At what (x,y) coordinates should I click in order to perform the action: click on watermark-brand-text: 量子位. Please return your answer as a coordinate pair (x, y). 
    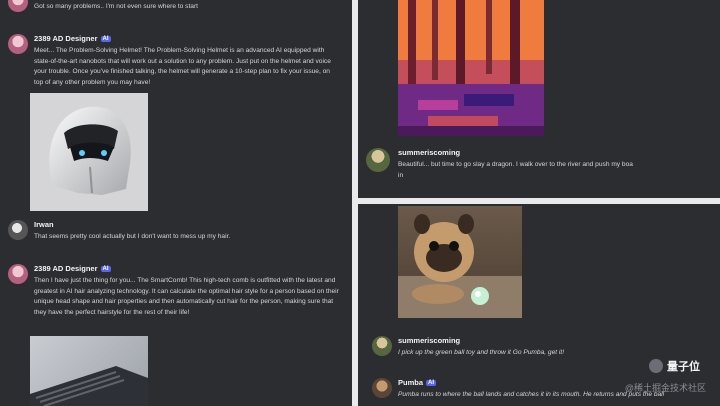
    Looking at the image, I should click on (683, 367).